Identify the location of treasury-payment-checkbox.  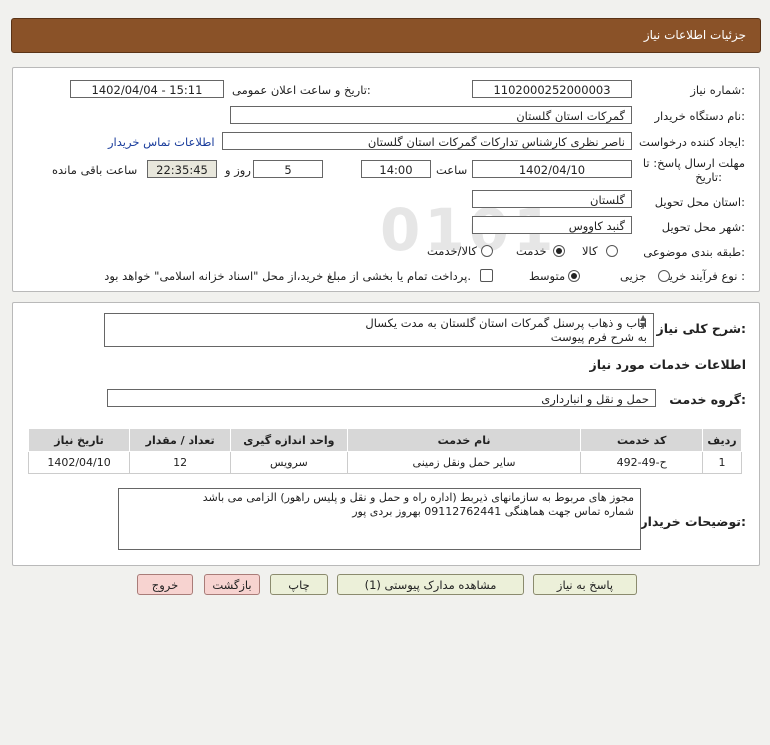
(486, 275).